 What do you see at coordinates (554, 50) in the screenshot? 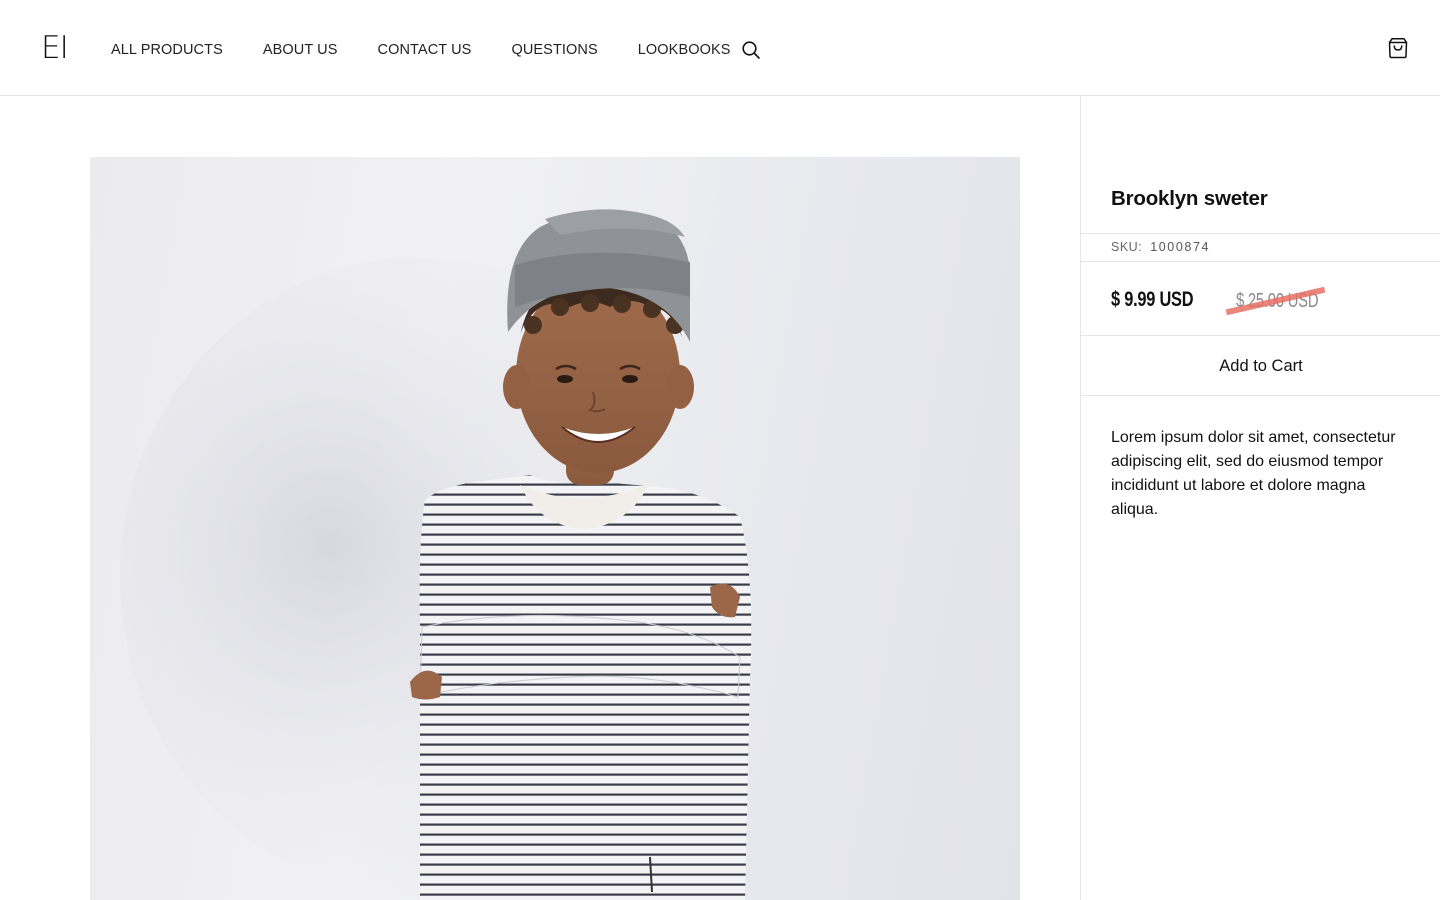
I see `nav-questions: QUESTIONS` at bounding box center [554, 50].